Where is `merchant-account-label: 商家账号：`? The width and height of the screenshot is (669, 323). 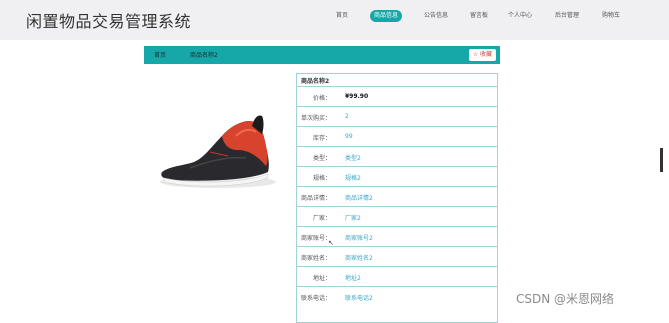 merchant-account-label: 商家账号： is located at coordinates (315, 238).